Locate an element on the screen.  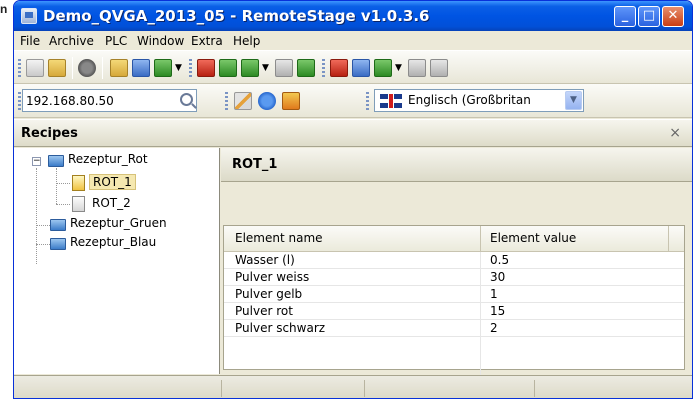
minimize-button: _ is located at coordinates (625, 16).